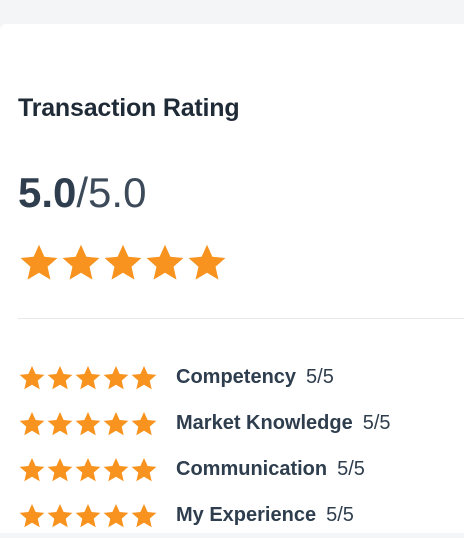  What do you see at coordinates (252, 468) in the screenshot?
I see `category-label: Communication` at bounding box center [252, 468].